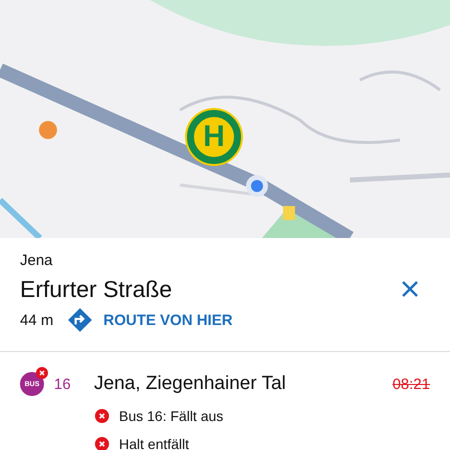 The width and height of the screenshot is (450, 450). Describe the element at coordinates (171, 416) in the screenshot. I see `notice-text: Bus 16: Fällt aus` at that location.